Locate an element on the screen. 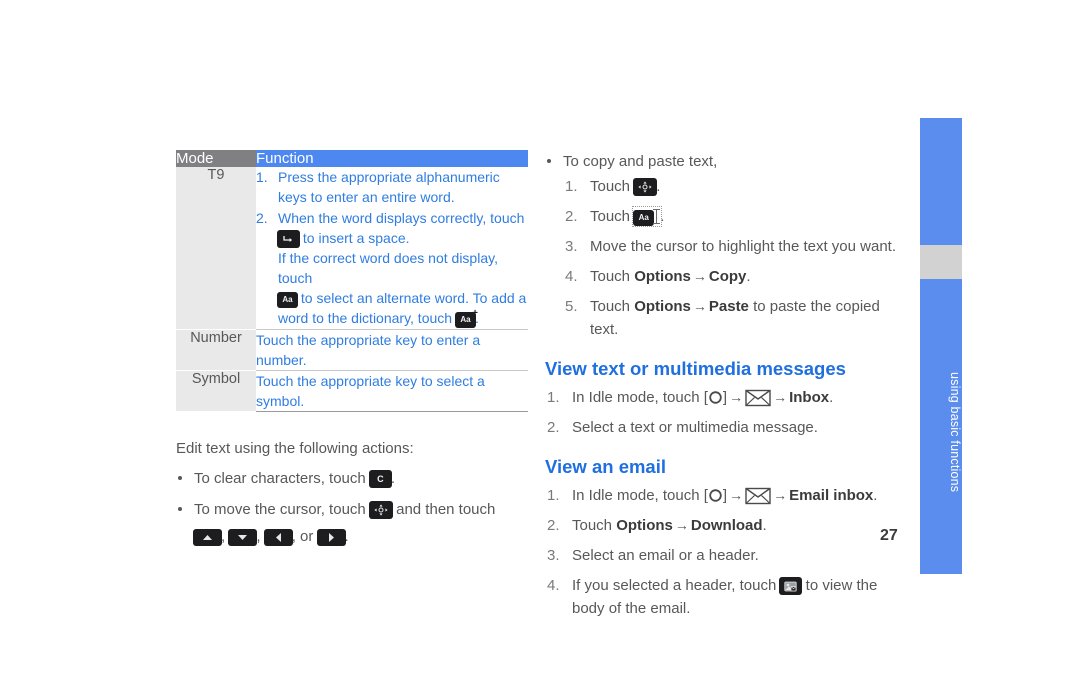  clear-key-glyph: C is located at coordinates (380, 478).